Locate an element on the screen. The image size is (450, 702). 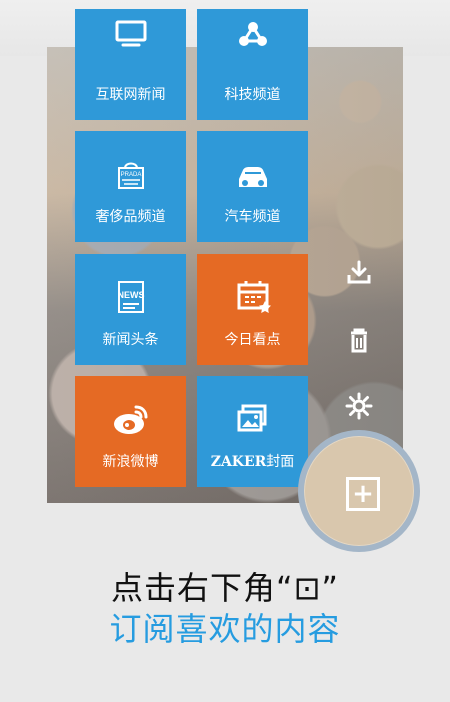
svg-text: PRADA is located at coordinates (130, 175).